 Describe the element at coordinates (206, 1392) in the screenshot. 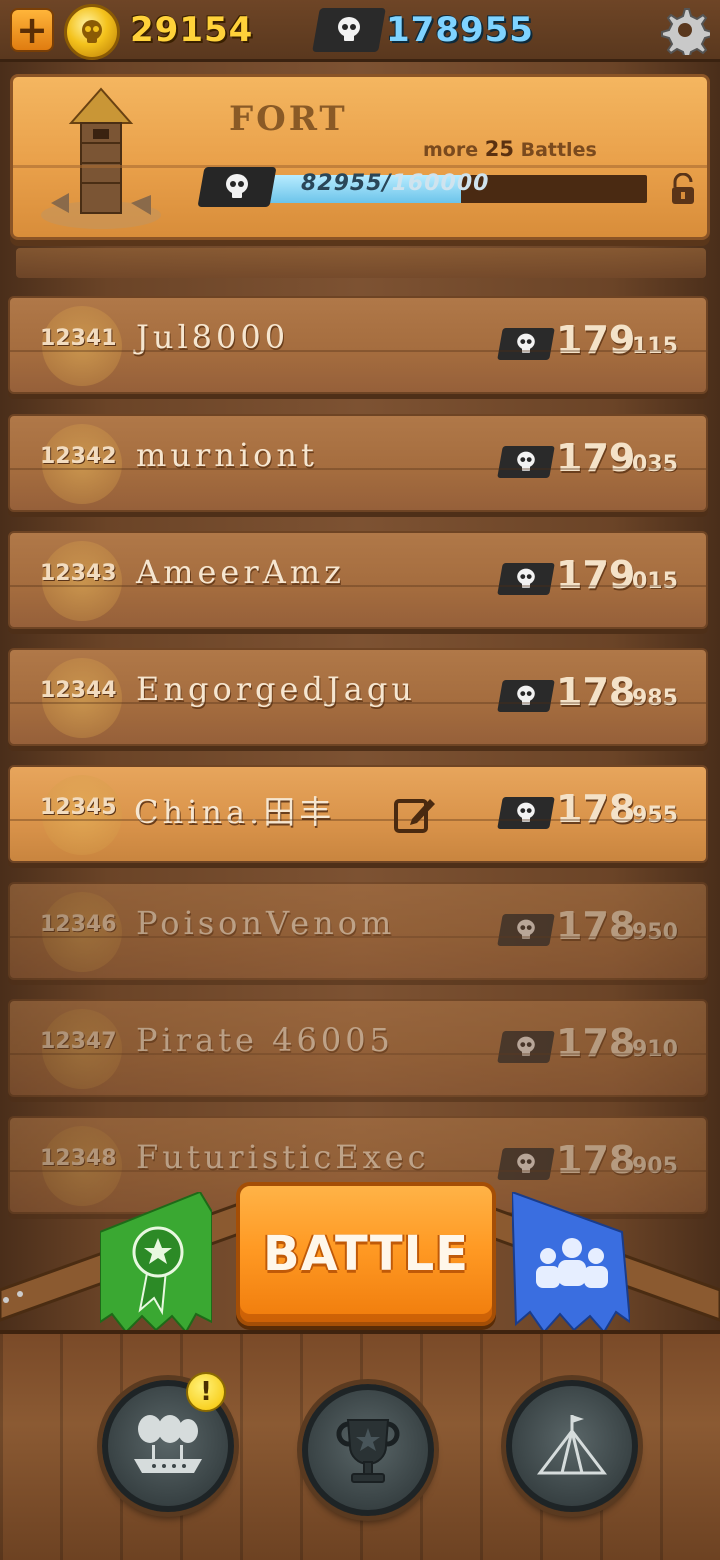

I see `alert-badge: !` at that location.